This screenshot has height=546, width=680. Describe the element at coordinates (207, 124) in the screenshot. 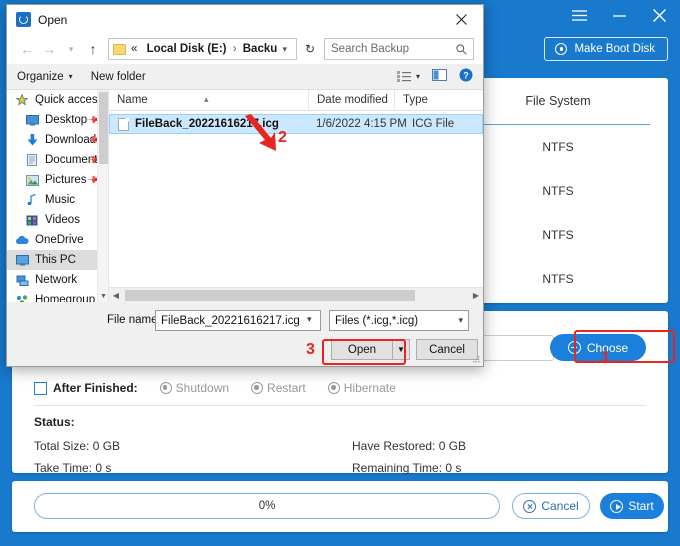

I see `file-name: FileBack_20221616217.icg` at that location.